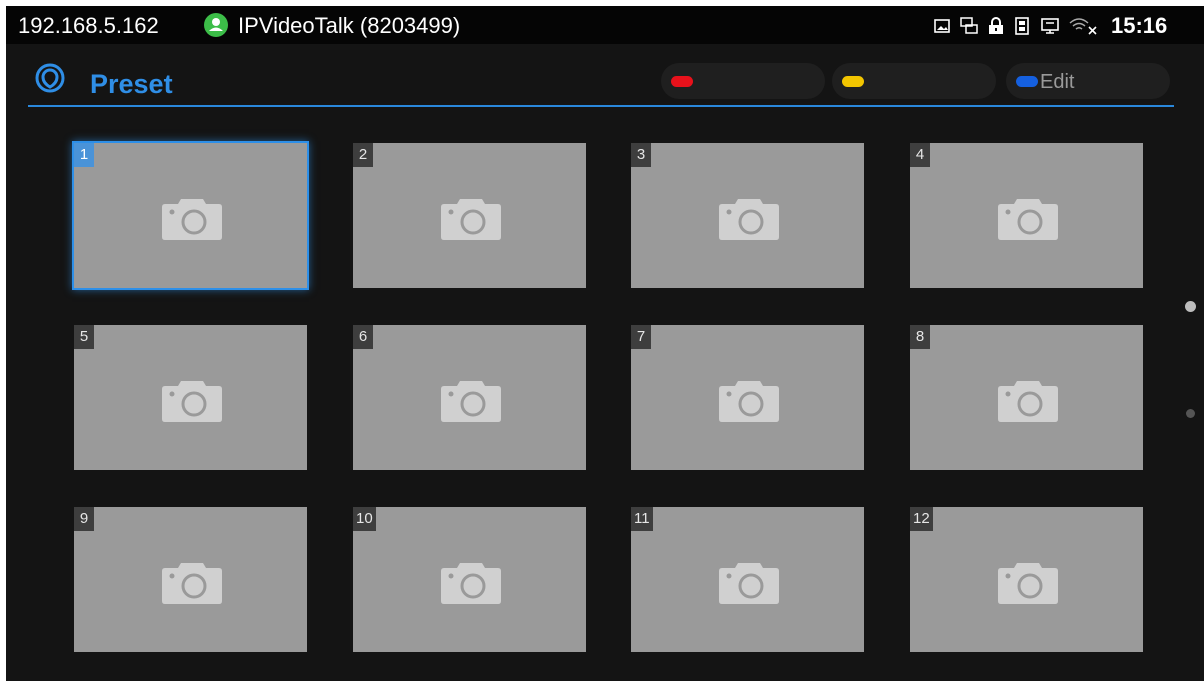  What do you see at coordinates (131, 84) in the screenshot?
I see `page-title: Preset` at bounding box center [131, 84].